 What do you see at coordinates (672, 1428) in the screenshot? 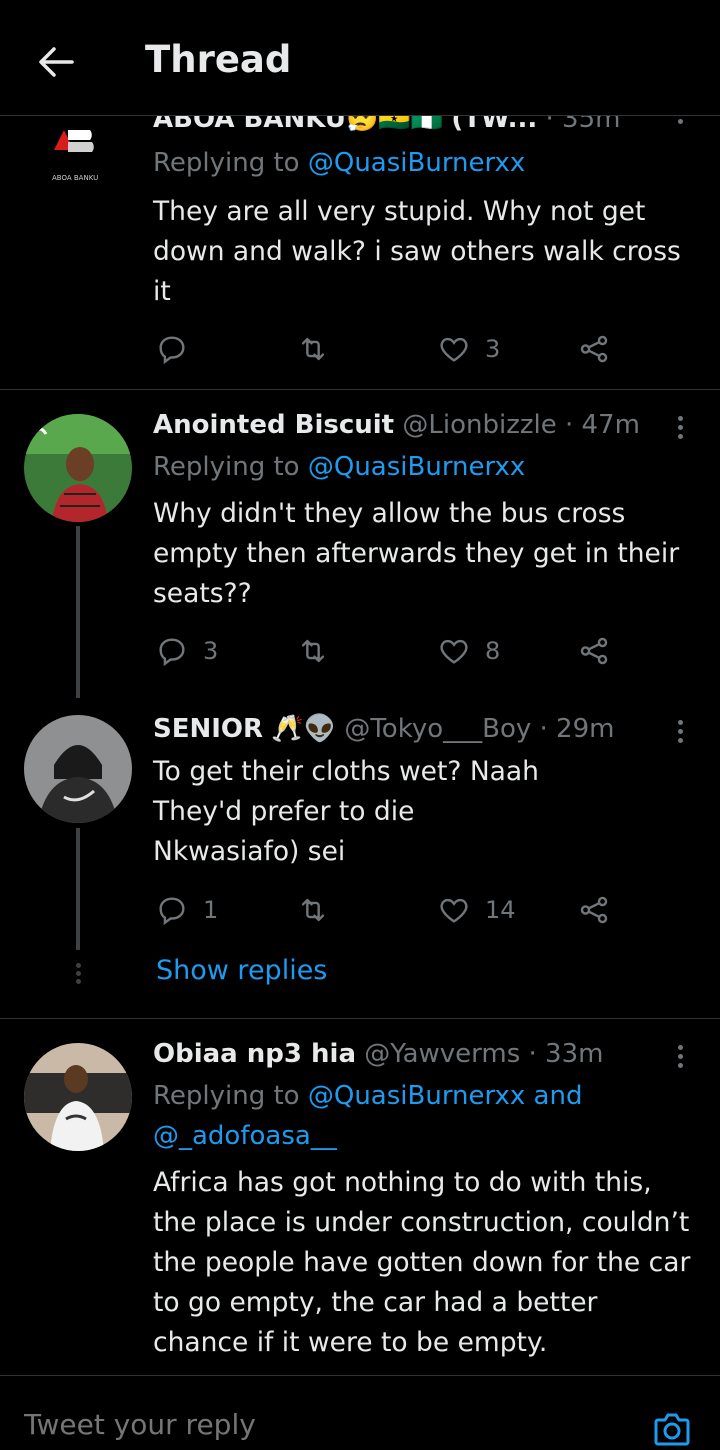
I see `camera-icon` at bounding box center [672, 1428].